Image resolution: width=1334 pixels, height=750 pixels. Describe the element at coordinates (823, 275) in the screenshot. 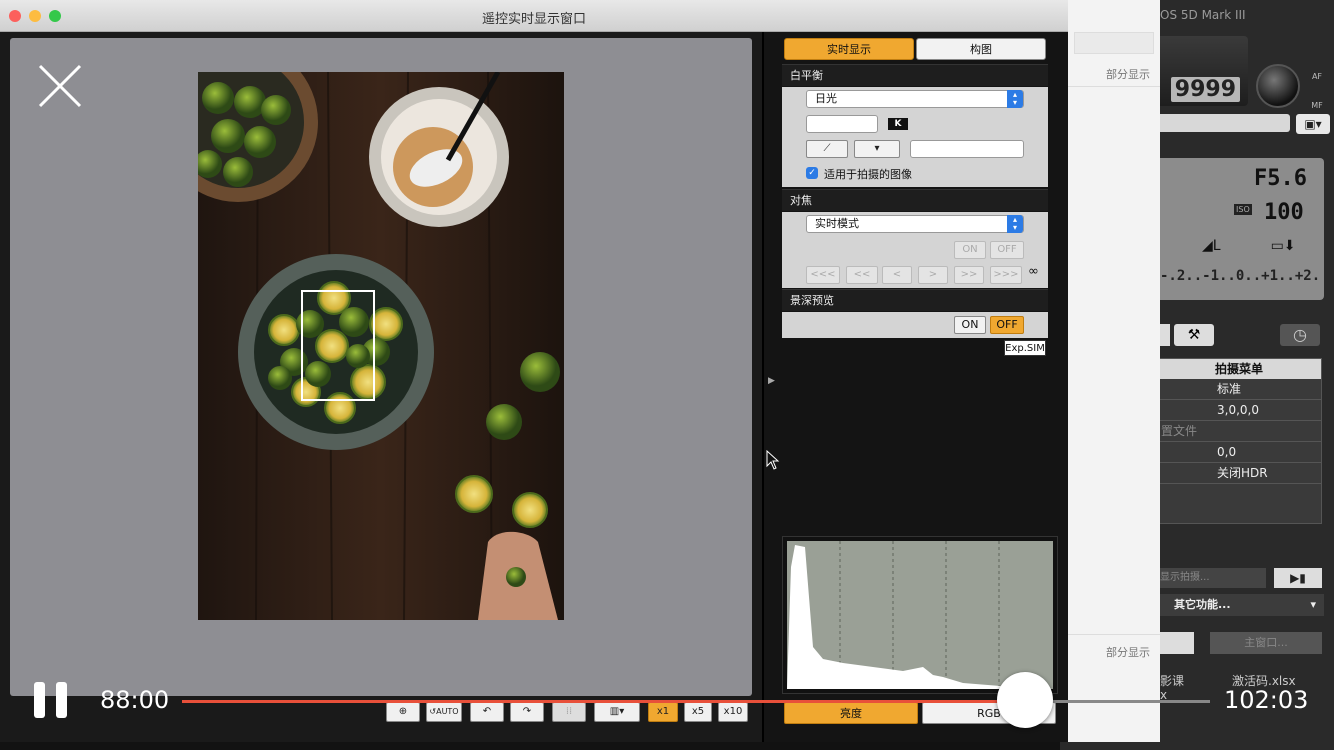

I see `focus-near-3-button: <<<` at that location.